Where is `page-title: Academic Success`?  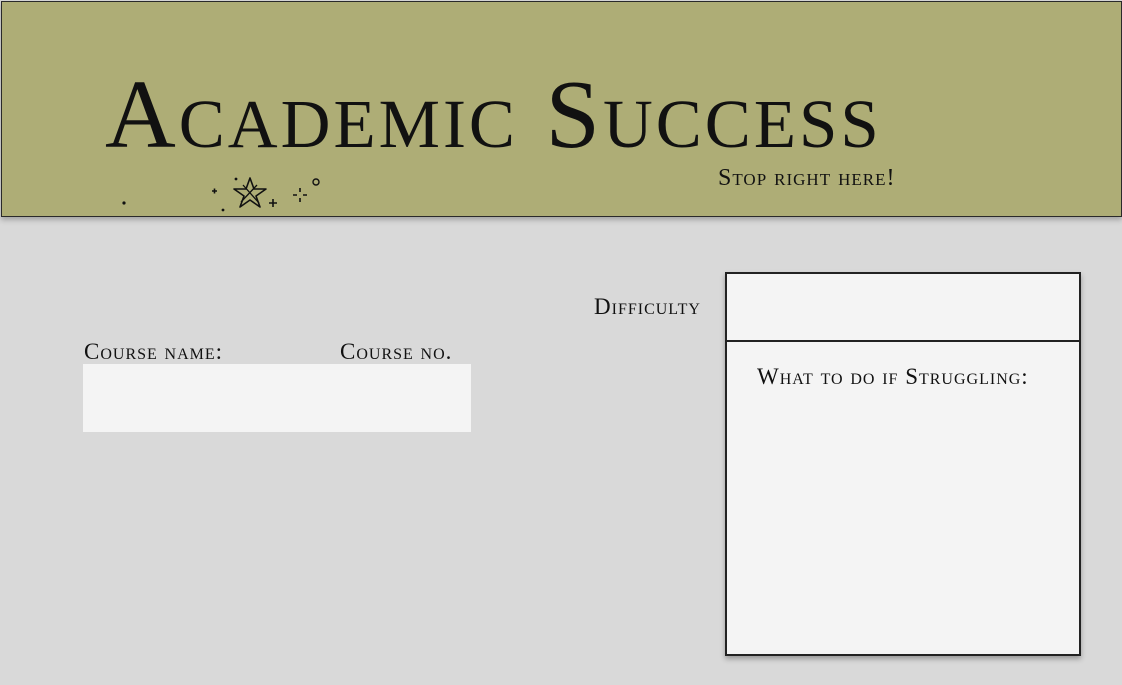 page-title: Academic Success is located at coordinates (493, 115).